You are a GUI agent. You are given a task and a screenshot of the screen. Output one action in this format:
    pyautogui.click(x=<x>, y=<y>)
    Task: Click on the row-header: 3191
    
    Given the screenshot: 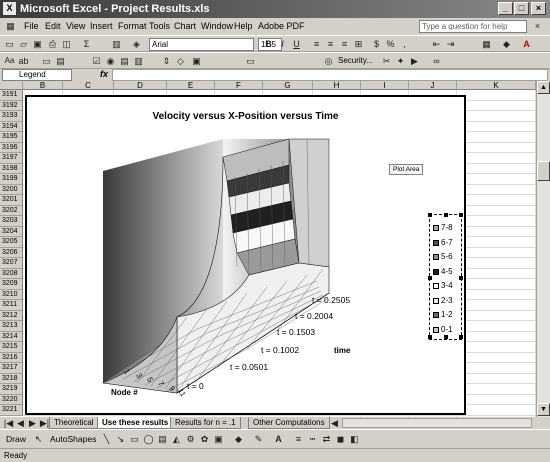 What is the action you would take?
    pyautogui.click(x=11, y=95)
    